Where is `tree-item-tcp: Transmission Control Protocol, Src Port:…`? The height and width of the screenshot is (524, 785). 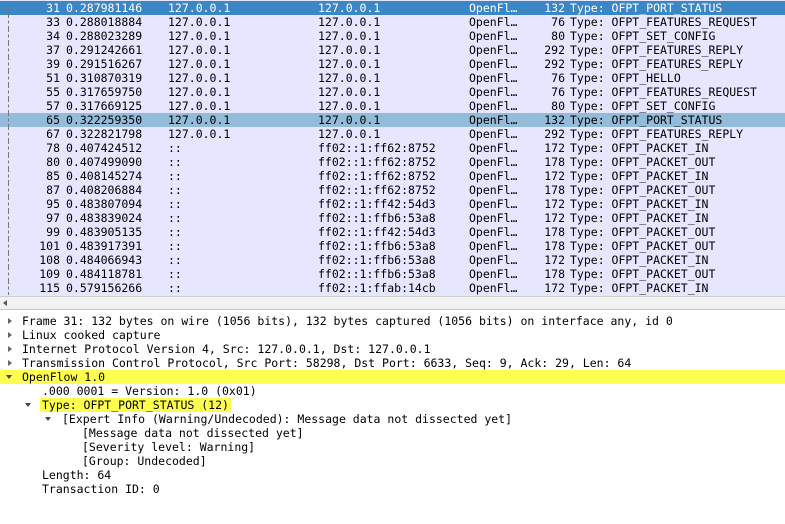 tree-item-tcp: Transmission Control Protocol, Src Port:… is located at coordinates (392, 363).